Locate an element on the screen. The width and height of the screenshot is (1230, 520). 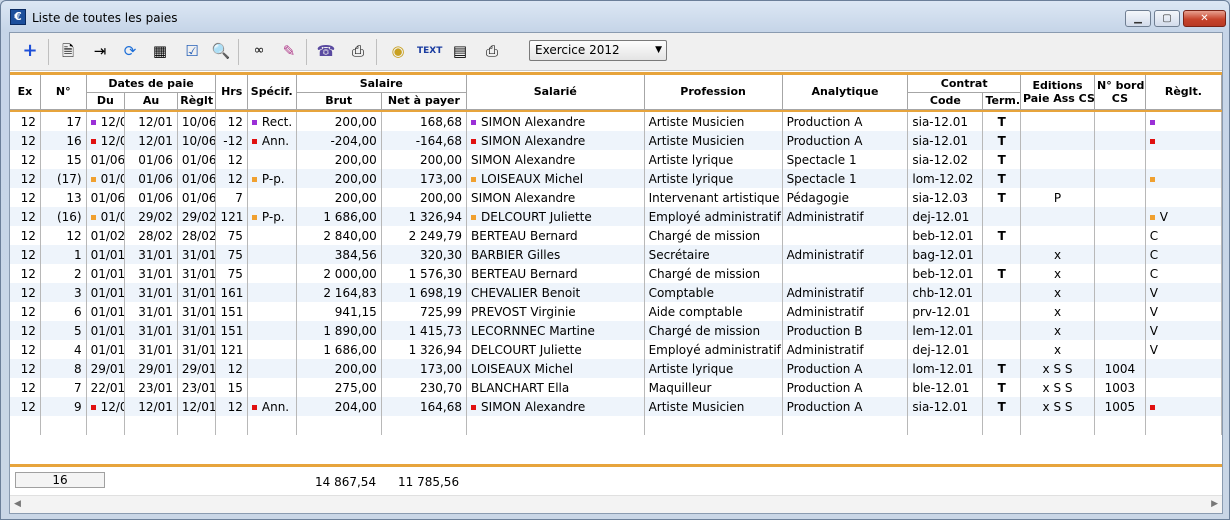
cell-au-text: 28/02 is located at coordinates (155, 235).